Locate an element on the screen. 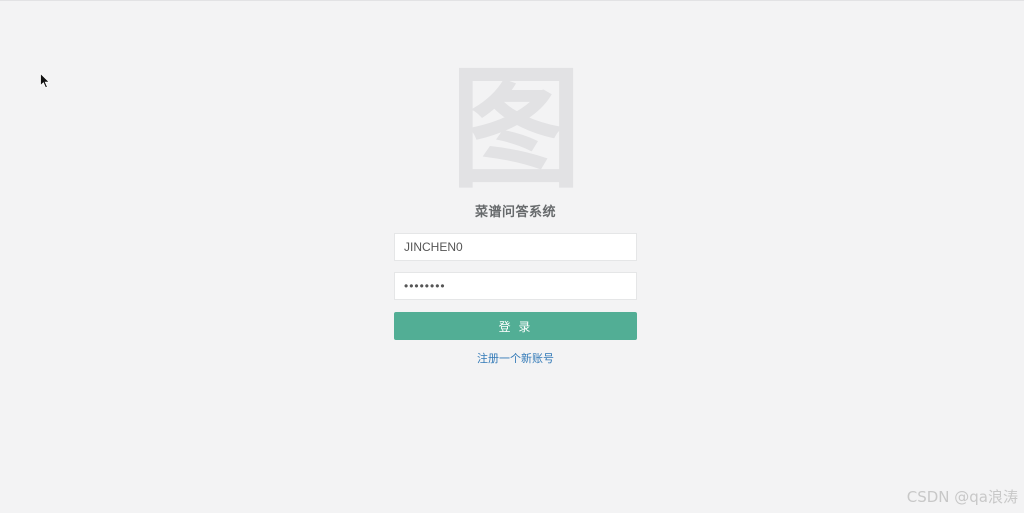 The height and width of the screenshot is (513, 1024). username-input is located at coordinates (515, 247).